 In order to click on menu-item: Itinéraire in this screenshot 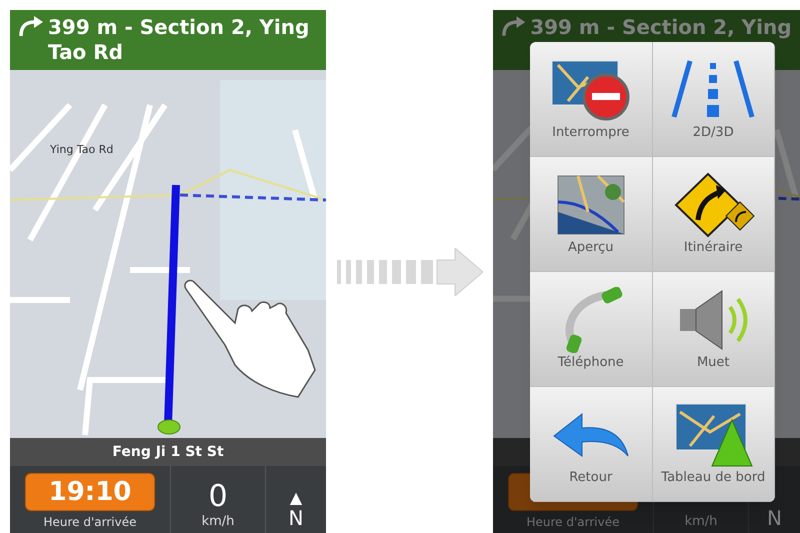, I will do `click(713, 214)`.